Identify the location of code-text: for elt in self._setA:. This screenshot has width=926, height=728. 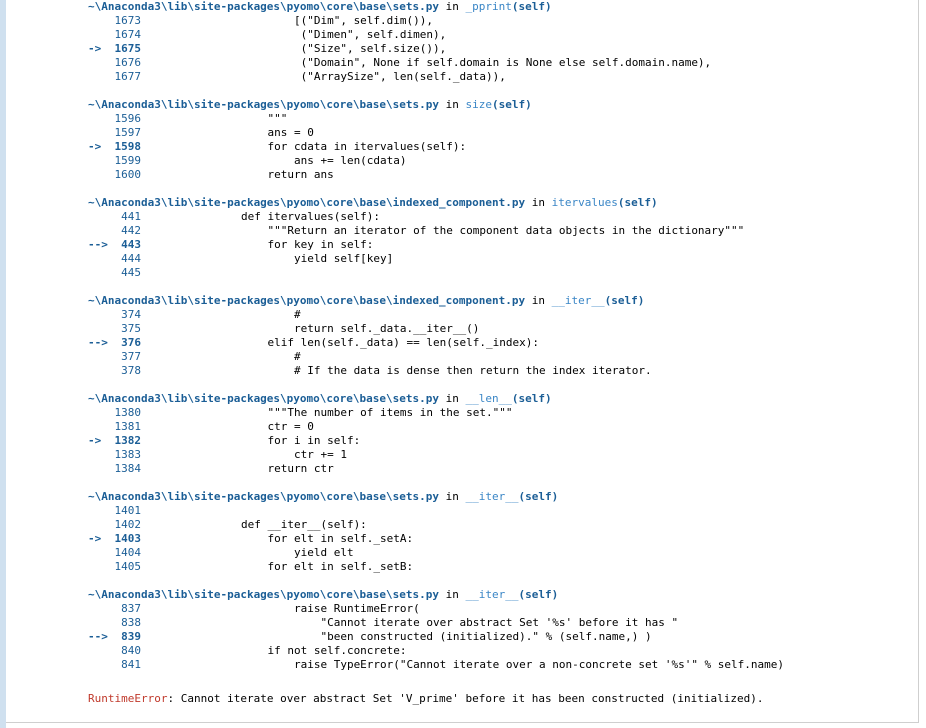
(301, 538).